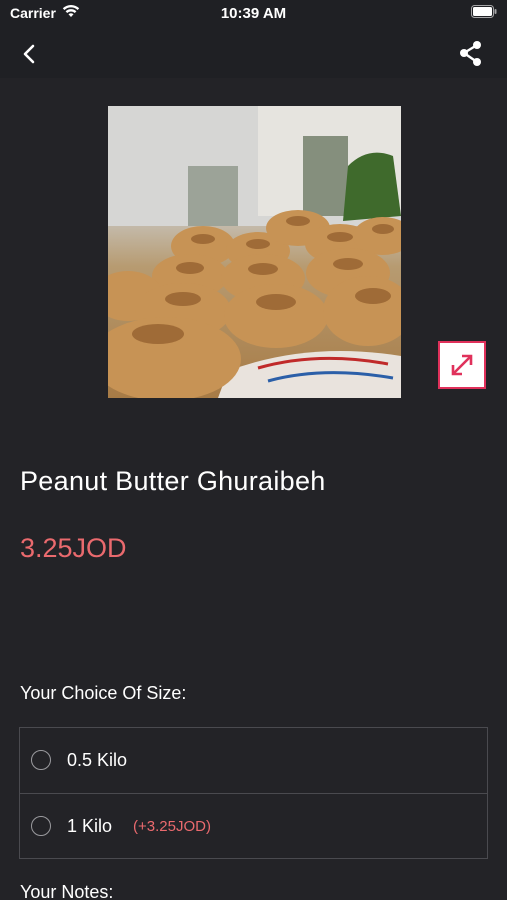  What do you see at coordinates (253, 761) in the screenshot?
I see `size-option-half-kilo: 0.5 Kilo` at bounding box center [253, 761].